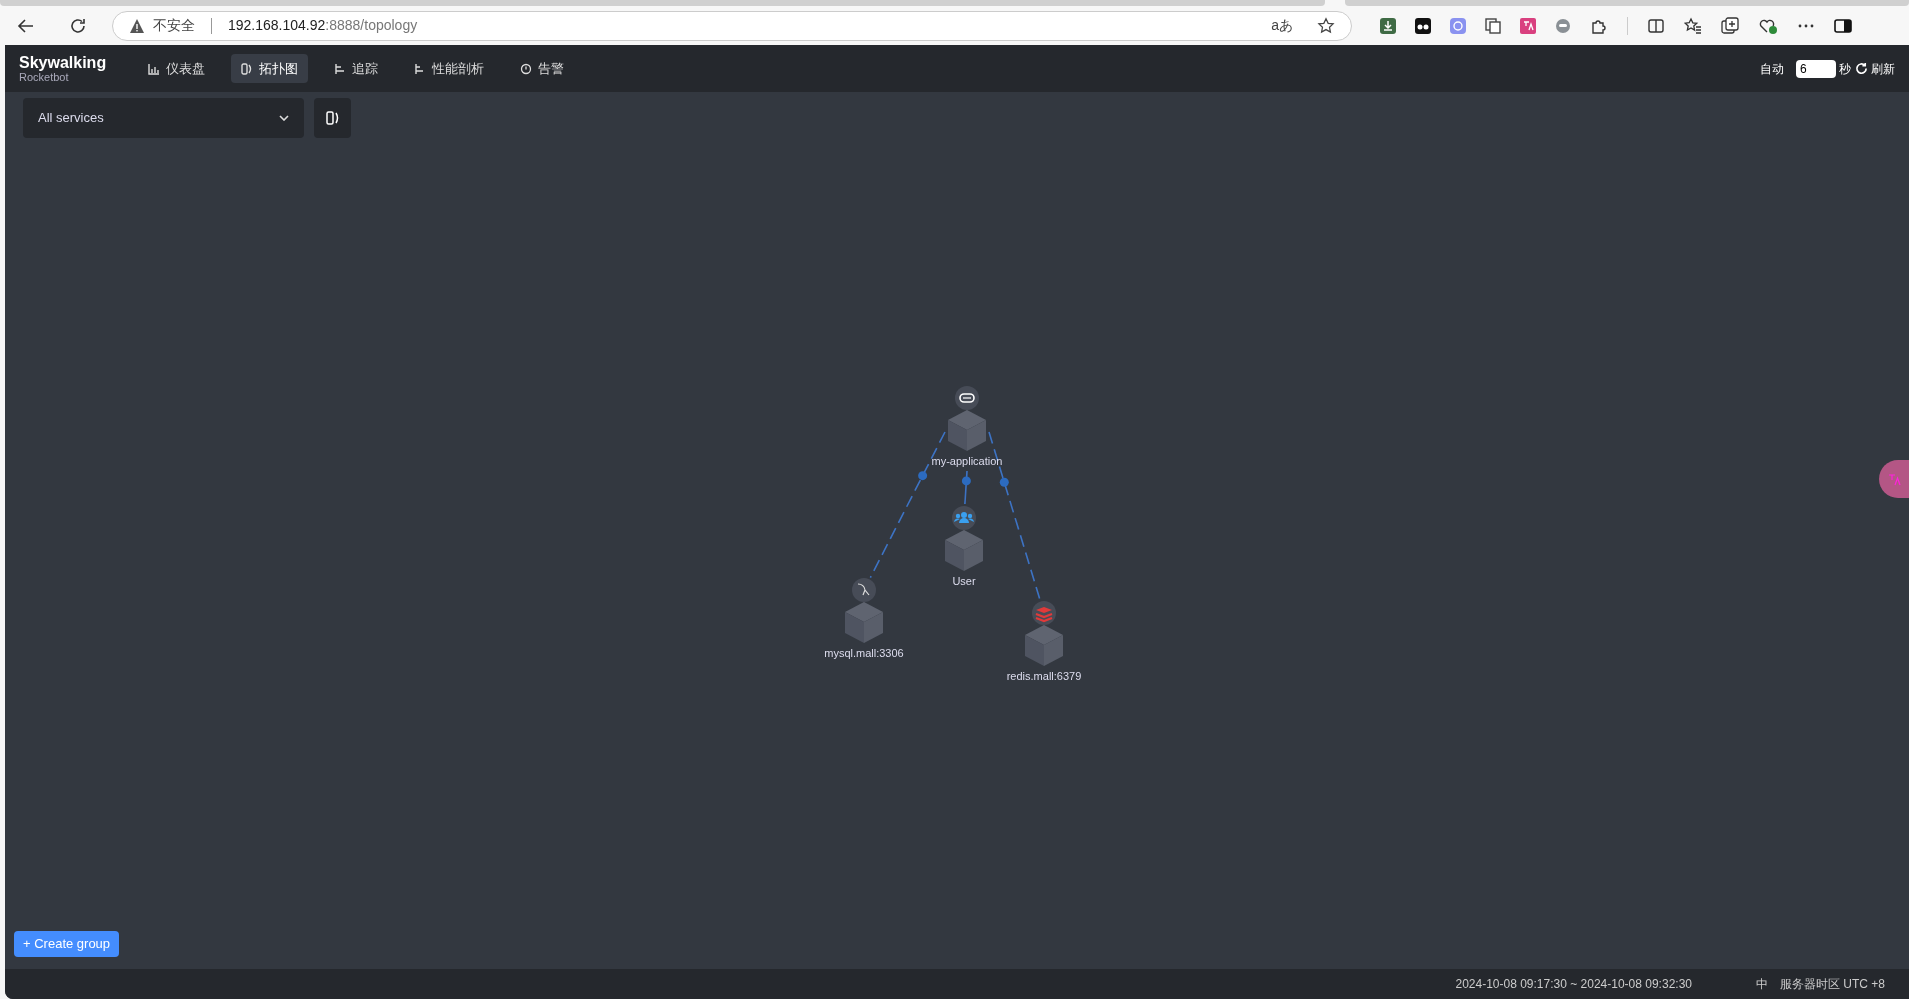 The image size is (1909, 999). Describe the element at coordinates (1730, 25) in the screenshot. I see `collections-icon` at that location.